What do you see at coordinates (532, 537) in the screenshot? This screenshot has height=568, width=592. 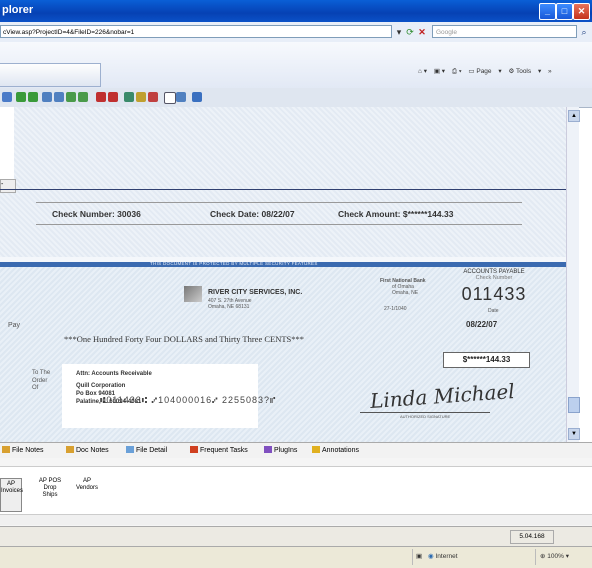 I see `version-label: 5.04.168` at bounding box center [532, 537].